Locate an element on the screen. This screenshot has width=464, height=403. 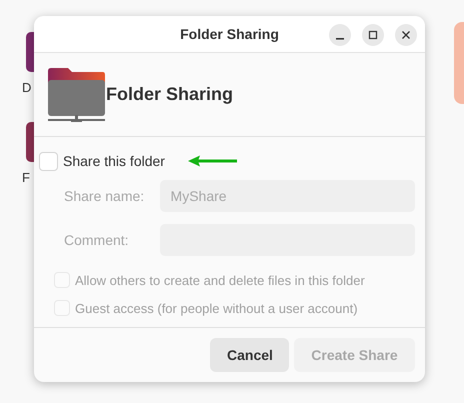
close-button is located at coordinates (406, 35).